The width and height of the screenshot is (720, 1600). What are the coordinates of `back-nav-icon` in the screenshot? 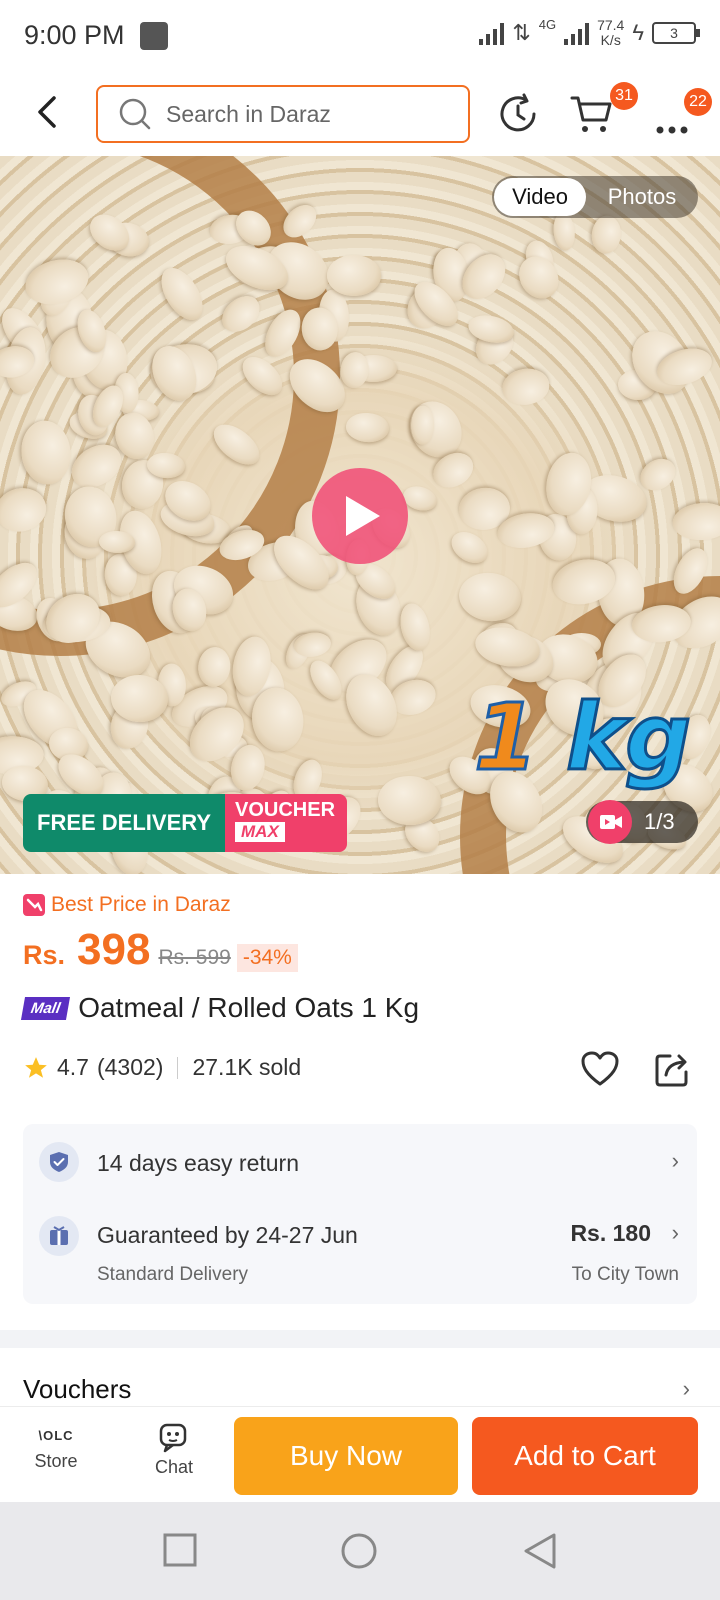 It's located at (540, 1551).